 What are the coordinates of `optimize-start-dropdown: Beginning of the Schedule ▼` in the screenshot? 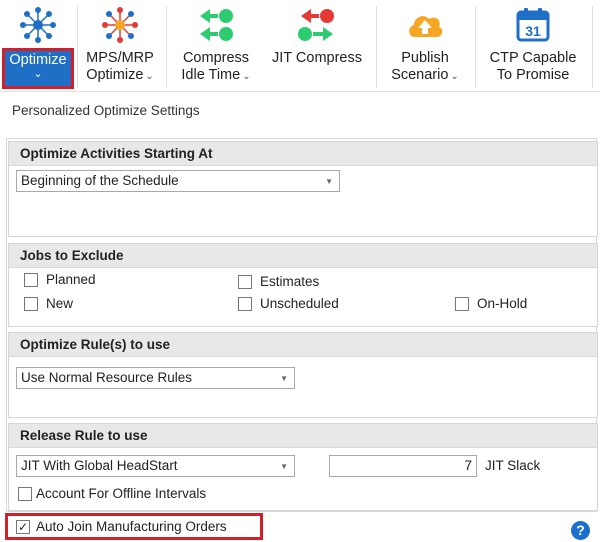 It's located at (178, 181).